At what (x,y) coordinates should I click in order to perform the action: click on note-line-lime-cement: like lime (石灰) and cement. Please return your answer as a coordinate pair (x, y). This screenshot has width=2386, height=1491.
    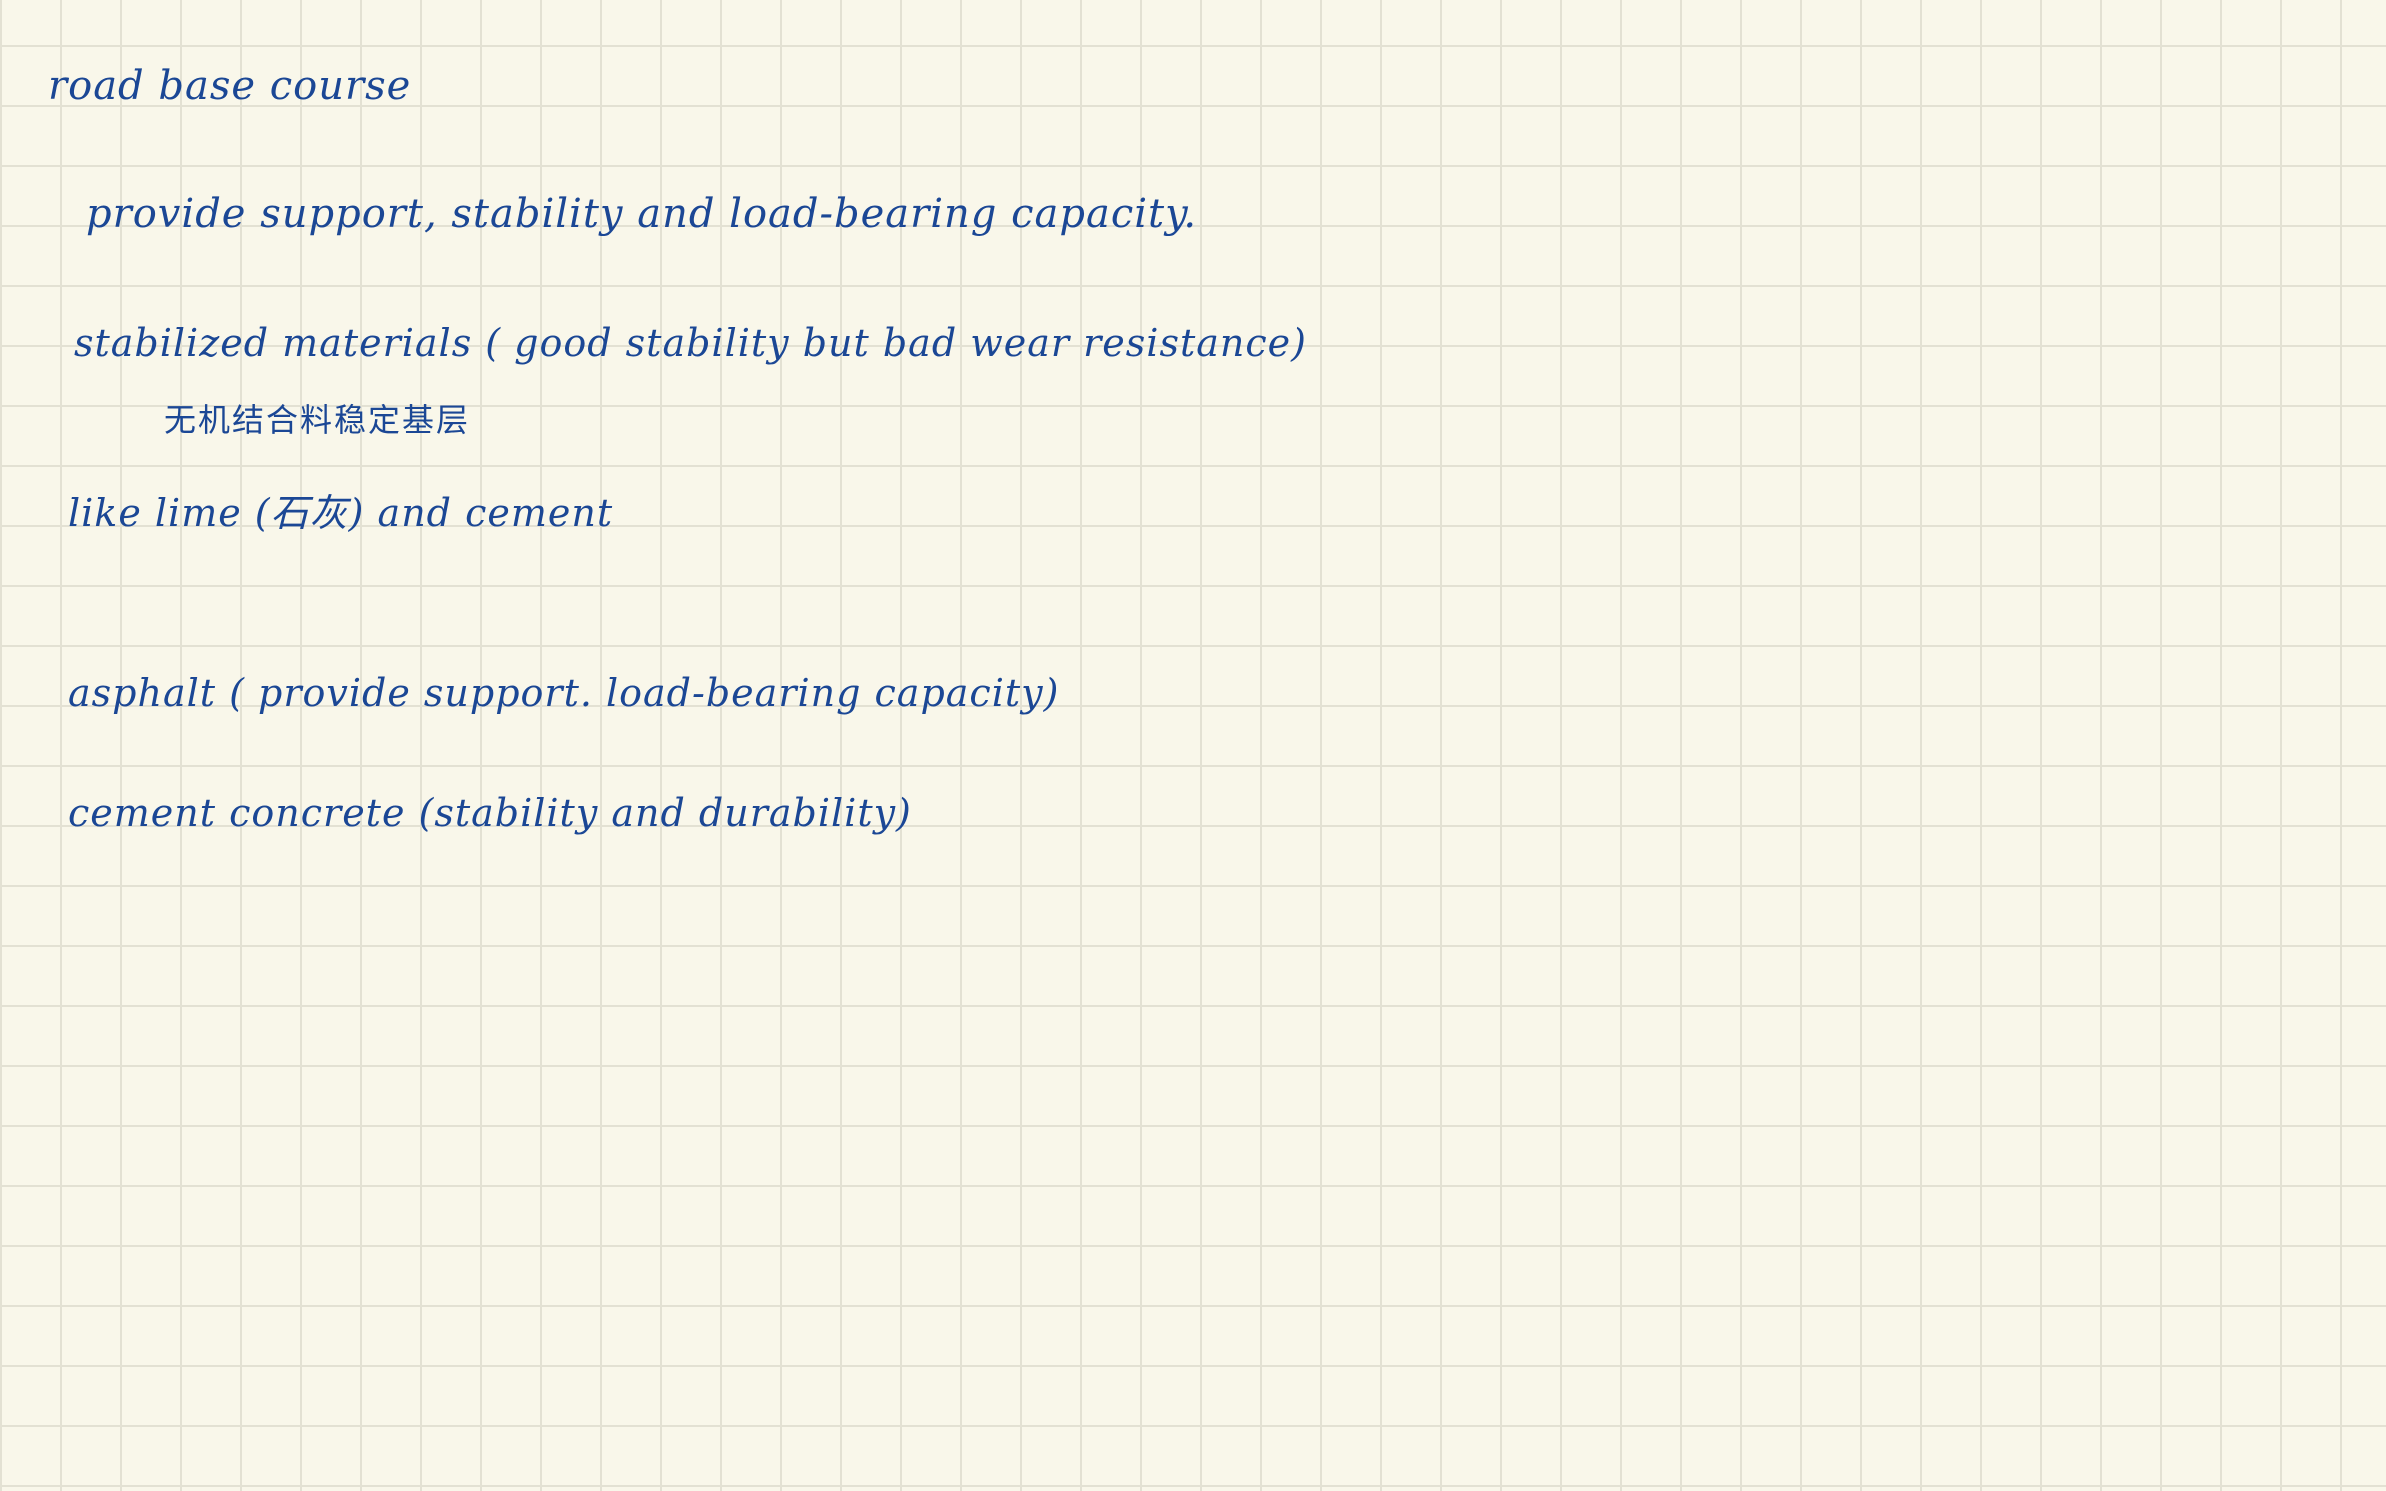
    Looking at the image, I should click on (341, 513).